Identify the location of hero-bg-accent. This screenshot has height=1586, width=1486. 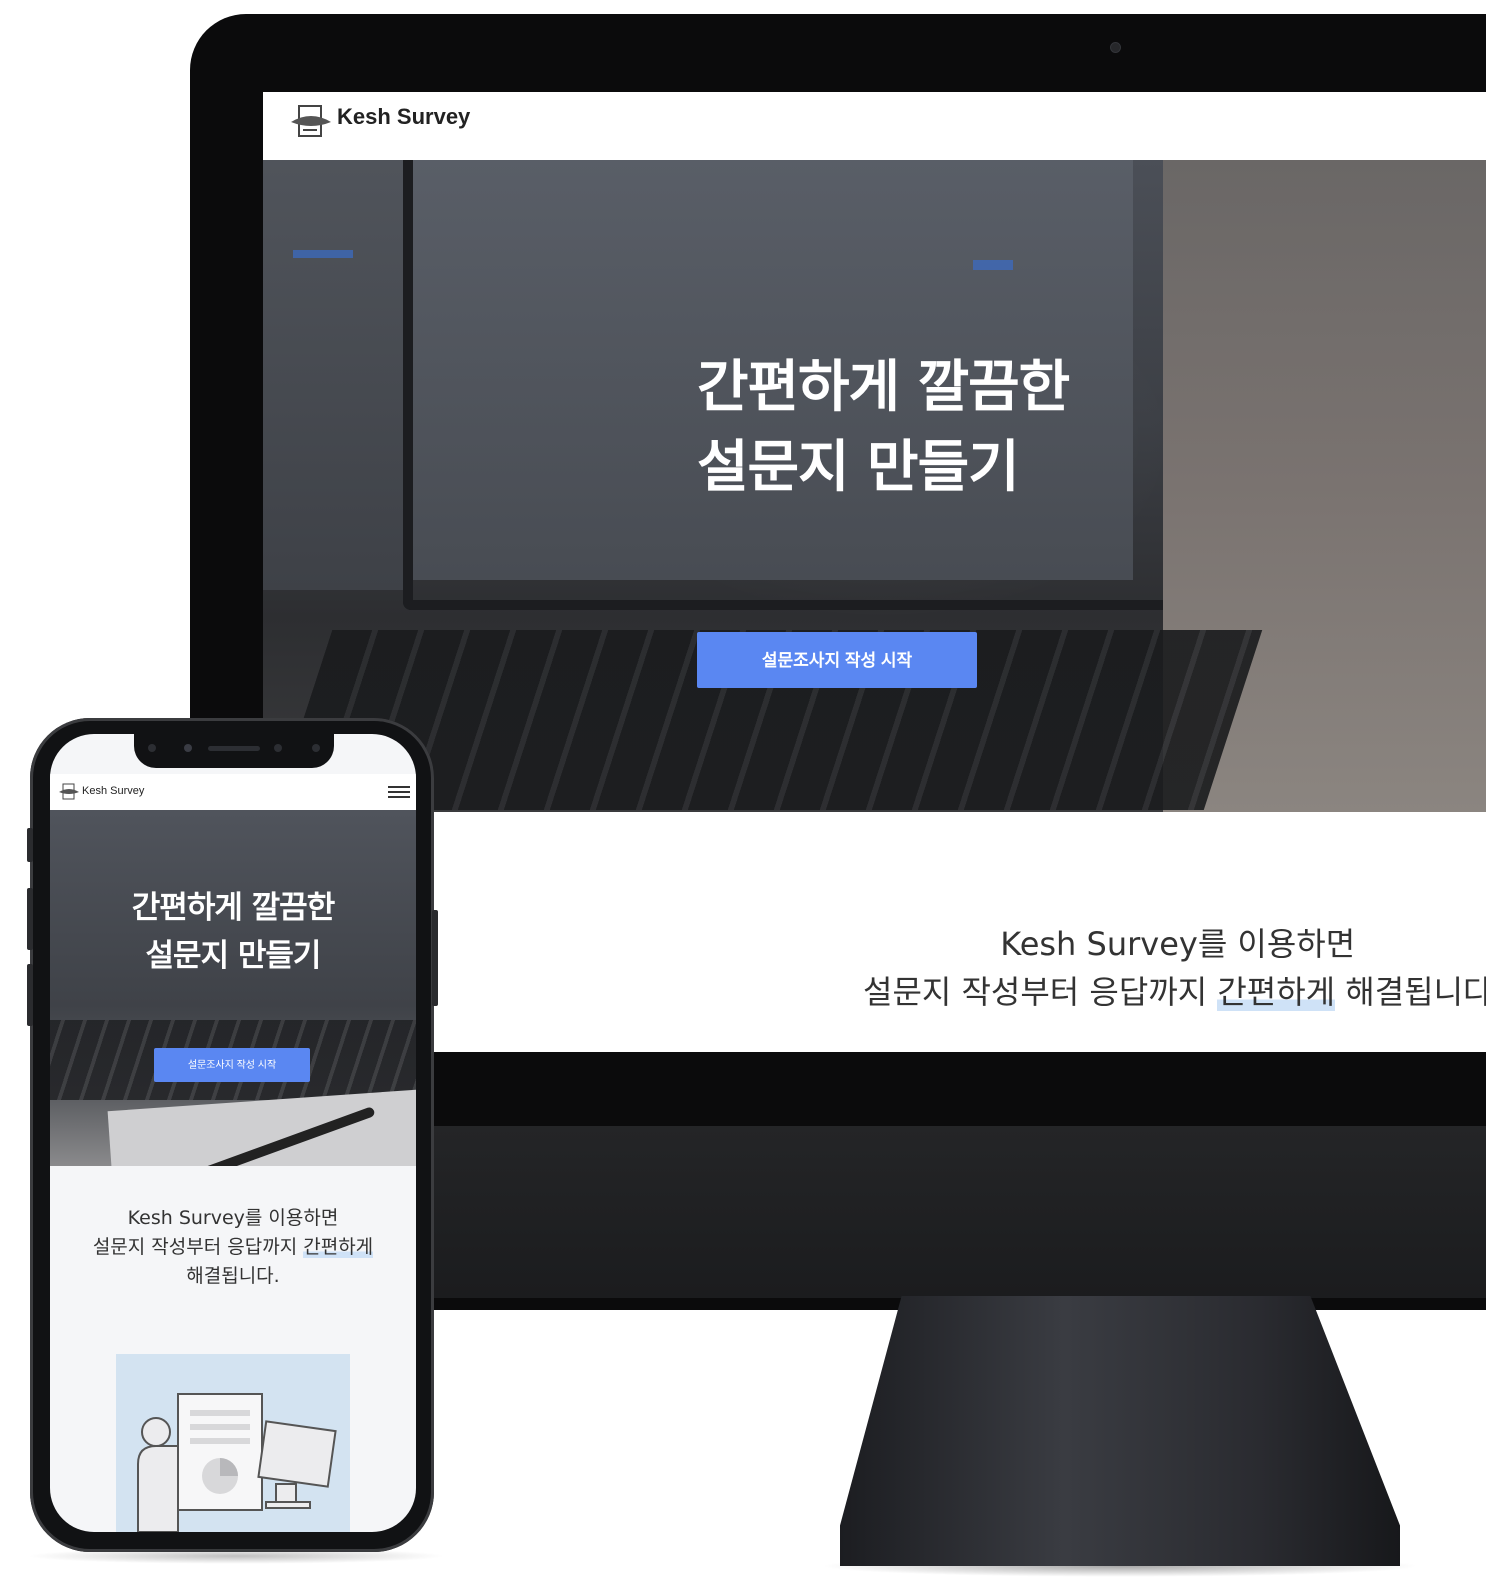
(323, 254).